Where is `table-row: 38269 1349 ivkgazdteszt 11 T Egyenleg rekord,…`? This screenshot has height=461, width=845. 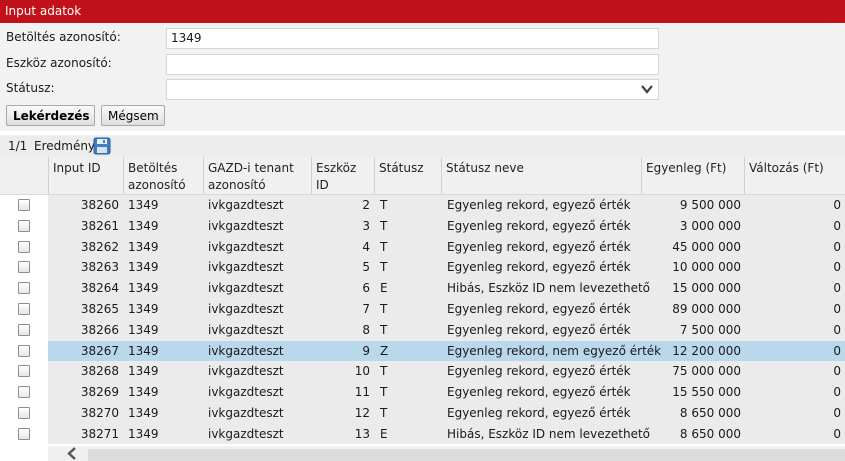 table-row: 38269 1349 ivkgazdteszt 11 T Egyenleg rekord,… is located at coordinates (422, 393).